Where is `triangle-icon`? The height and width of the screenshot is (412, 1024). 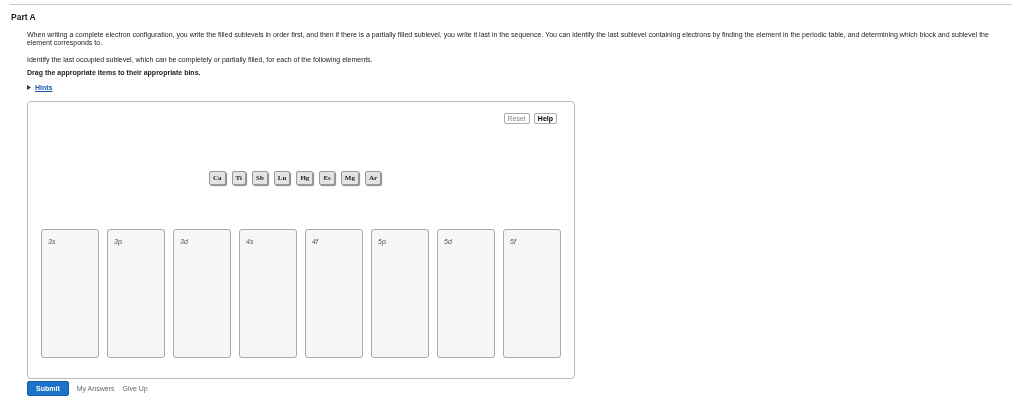 triangle-icon is located at coordinates (29, 87).